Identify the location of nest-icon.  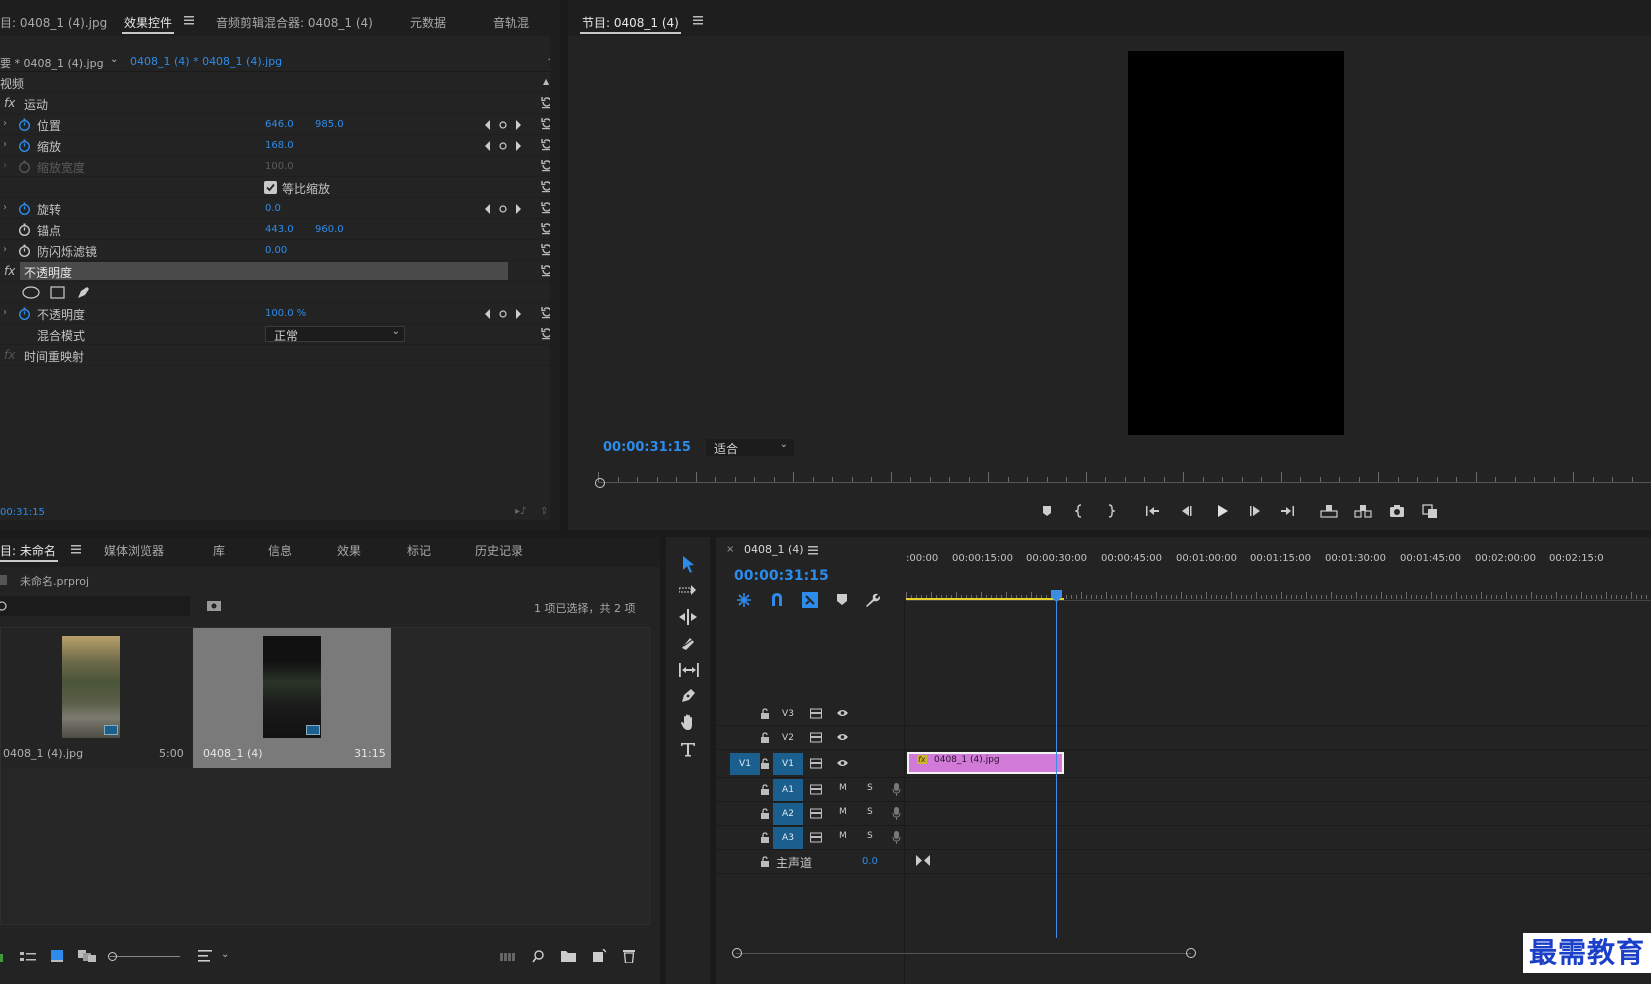
(744, 600).